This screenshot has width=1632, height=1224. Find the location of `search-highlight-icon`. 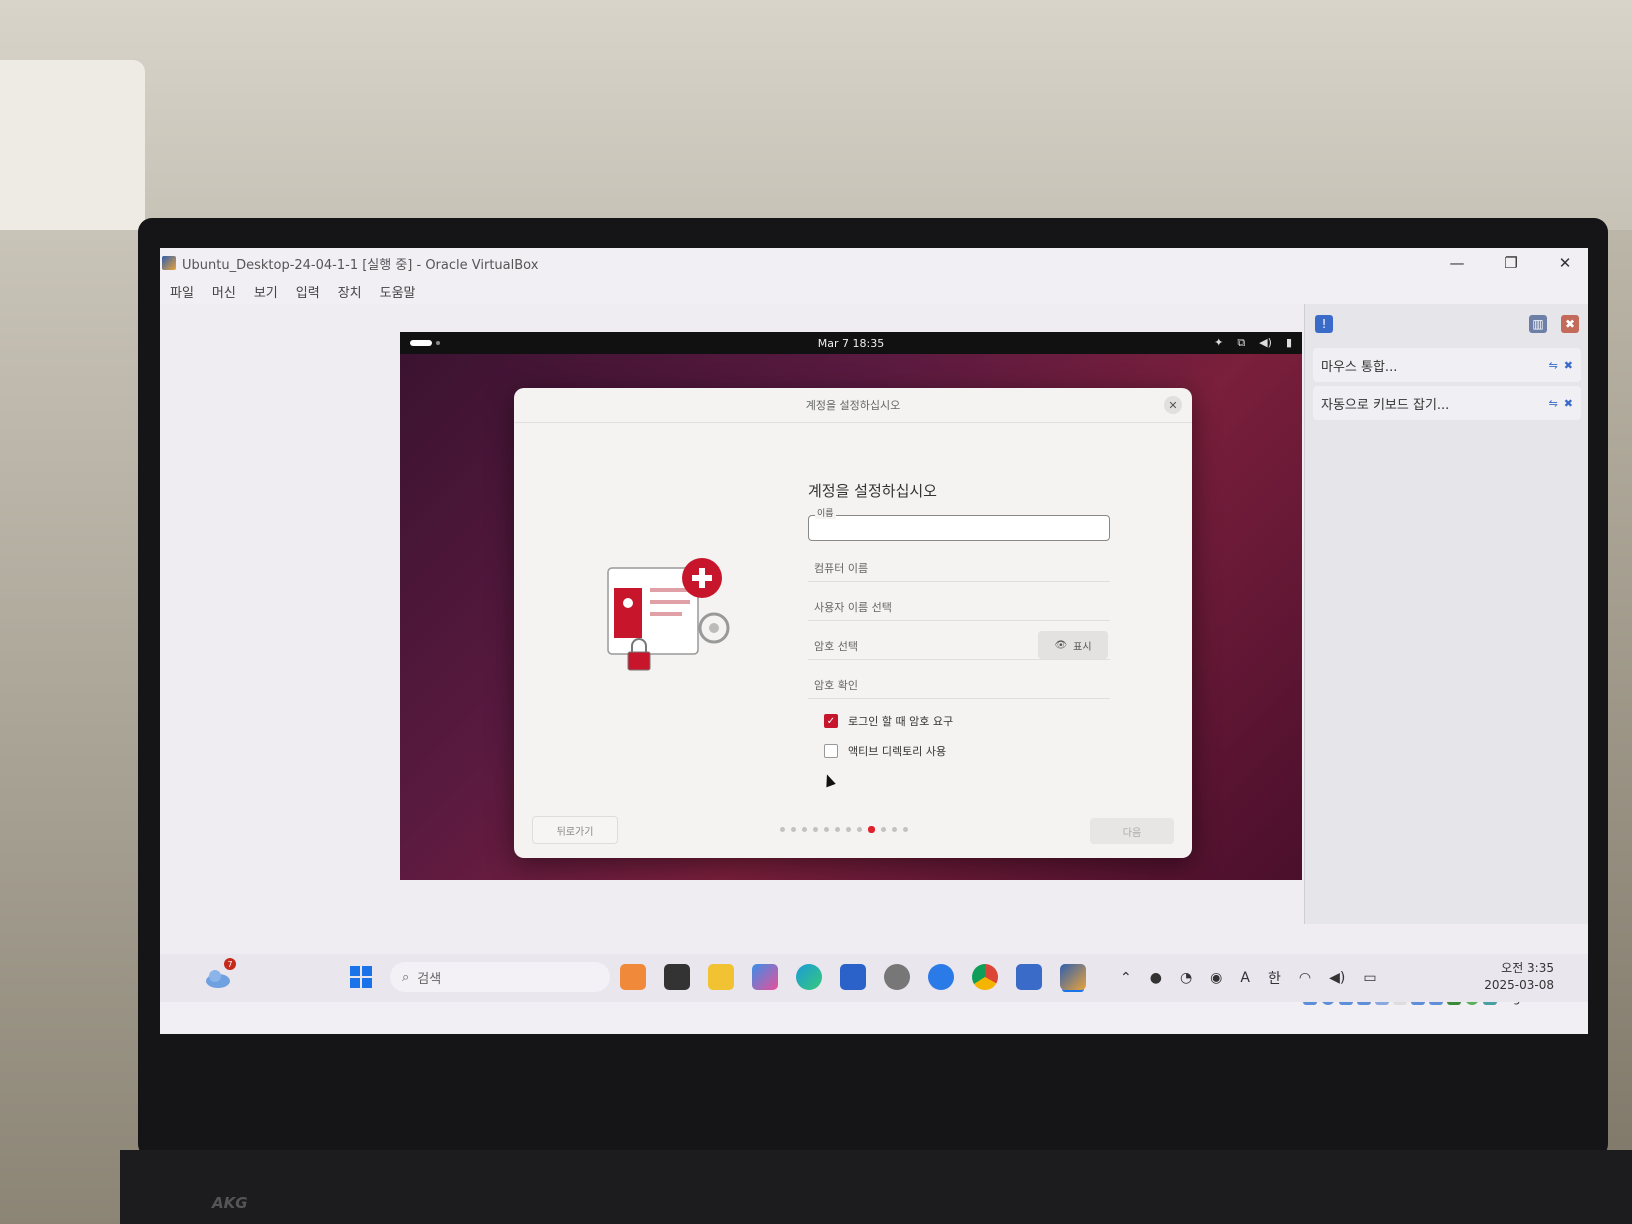

search-highlight-icon is located at coordinates (633, 977).